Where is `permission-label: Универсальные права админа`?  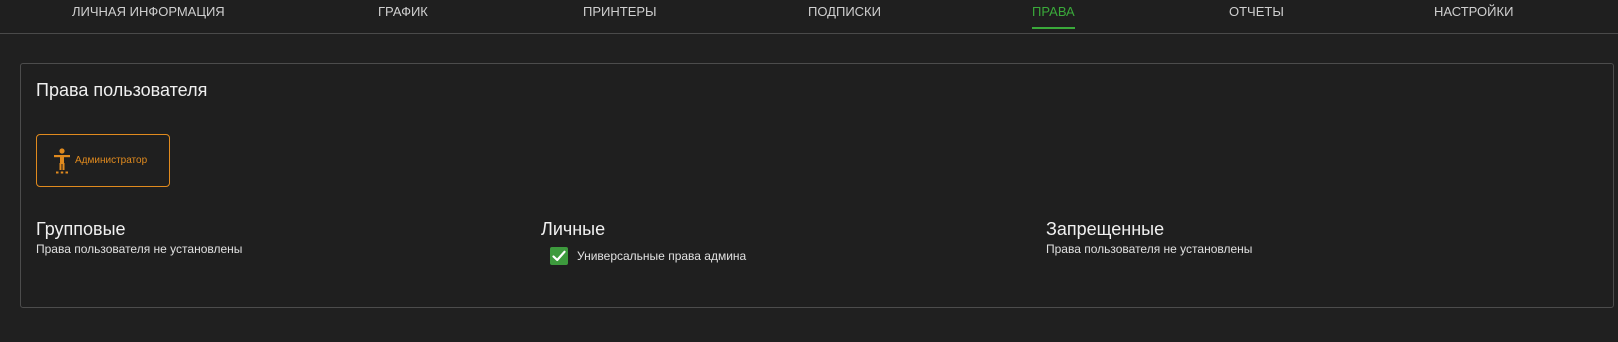
permission-label: Универсальные права админа is located at coordinates (662, 256).